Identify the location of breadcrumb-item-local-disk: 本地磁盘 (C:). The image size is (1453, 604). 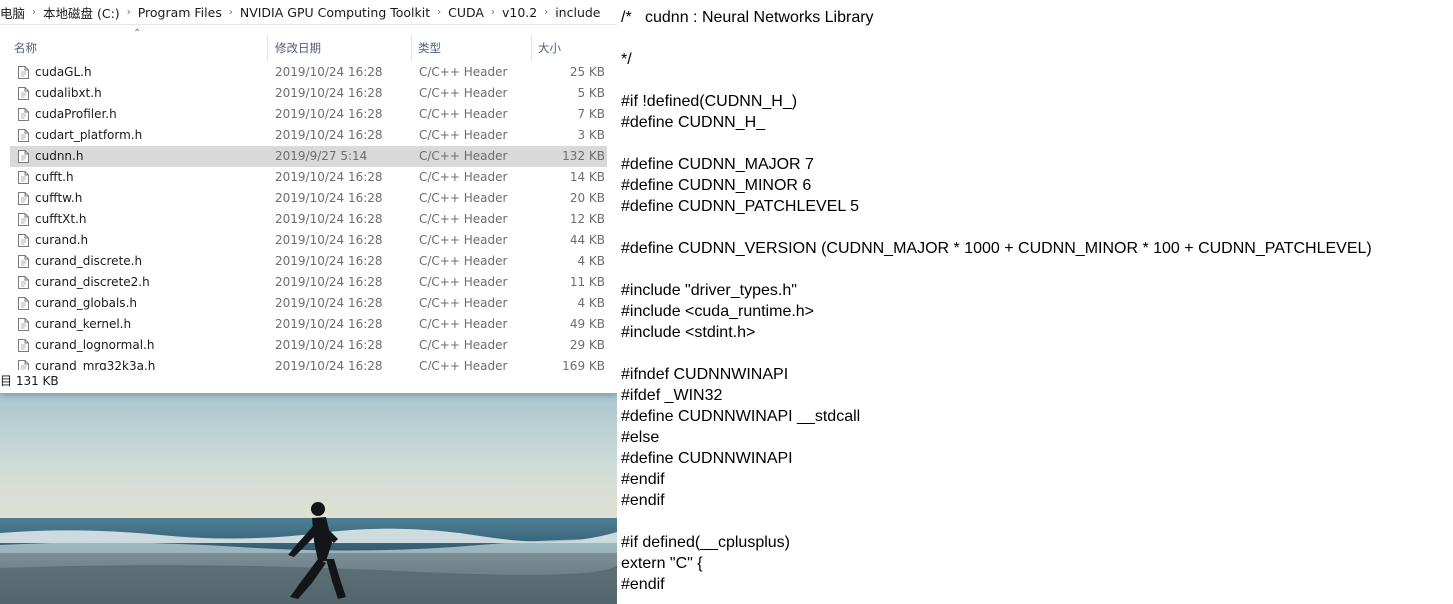
(81, 12).